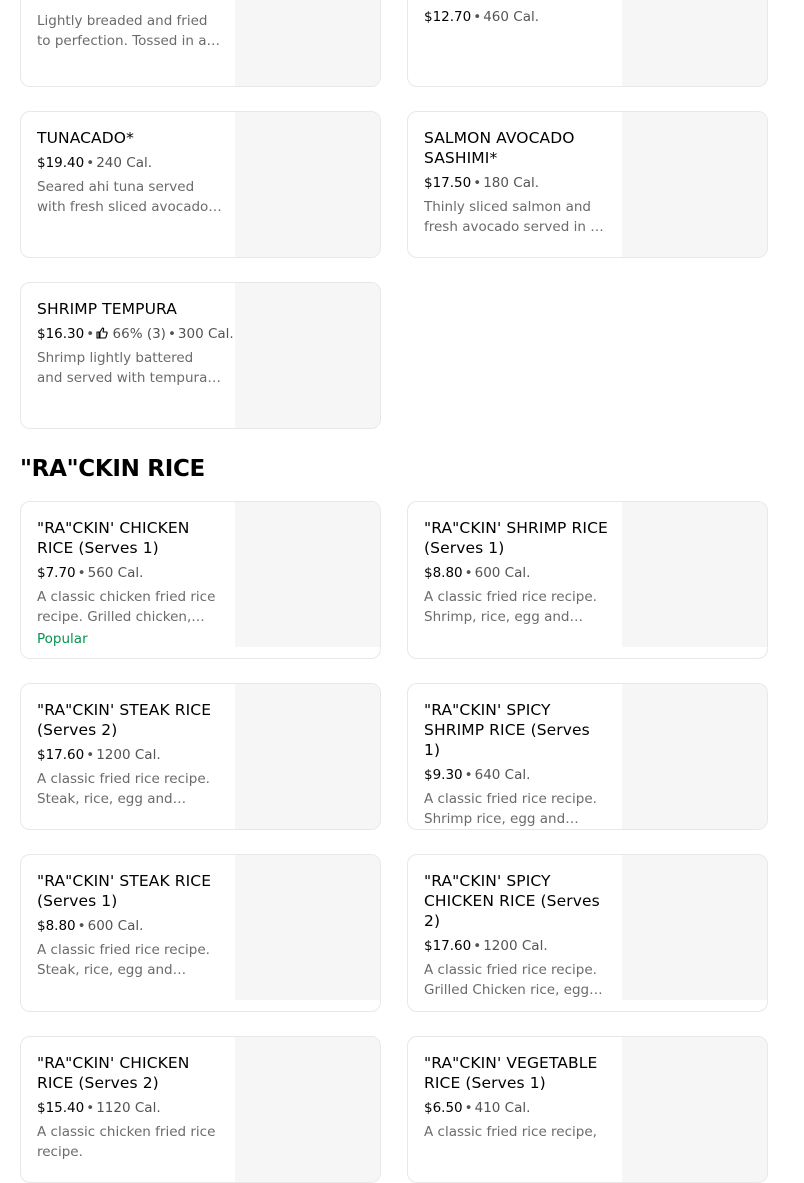  I want to click on item-description: A classic chicken fried rice recipe., so click(126, 1142).